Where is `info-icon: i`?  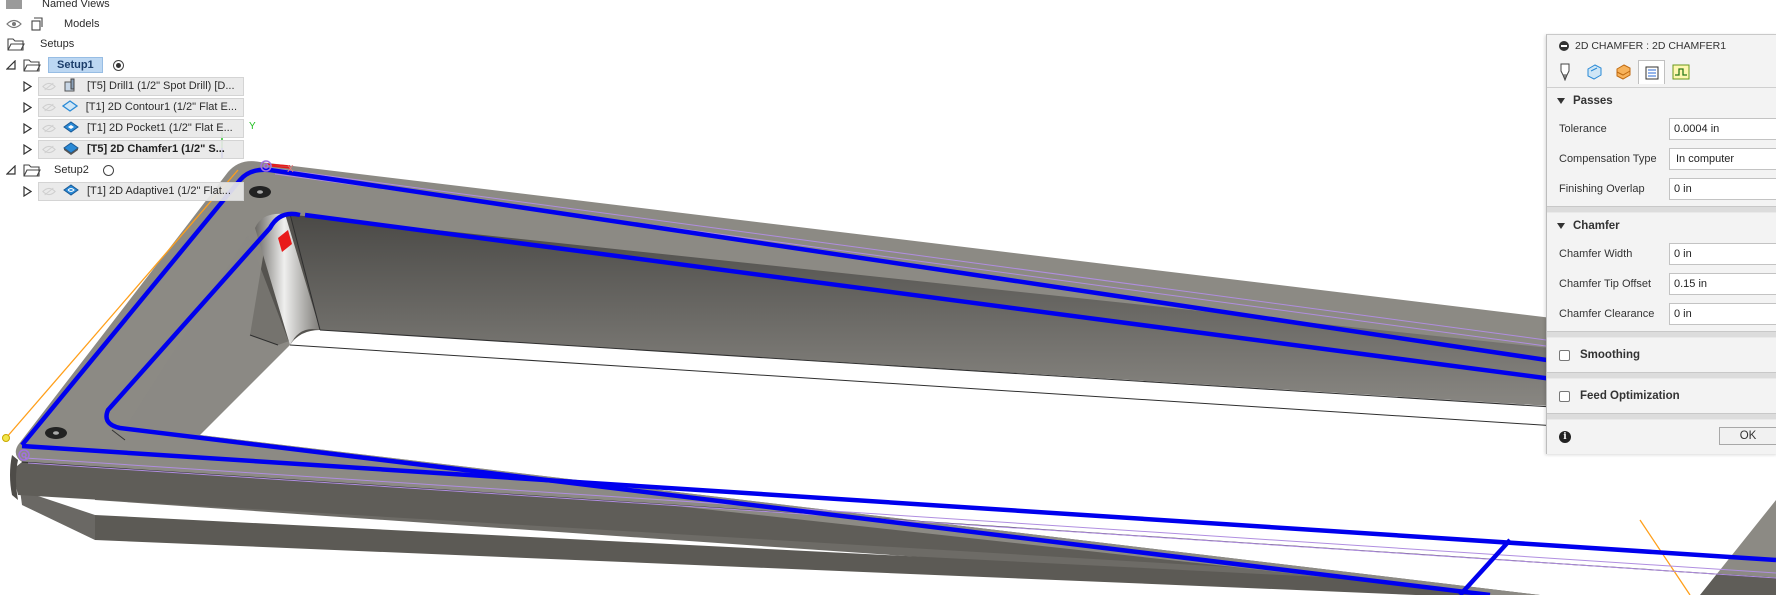 info-icon: i is located at coordinates (1565, 436).